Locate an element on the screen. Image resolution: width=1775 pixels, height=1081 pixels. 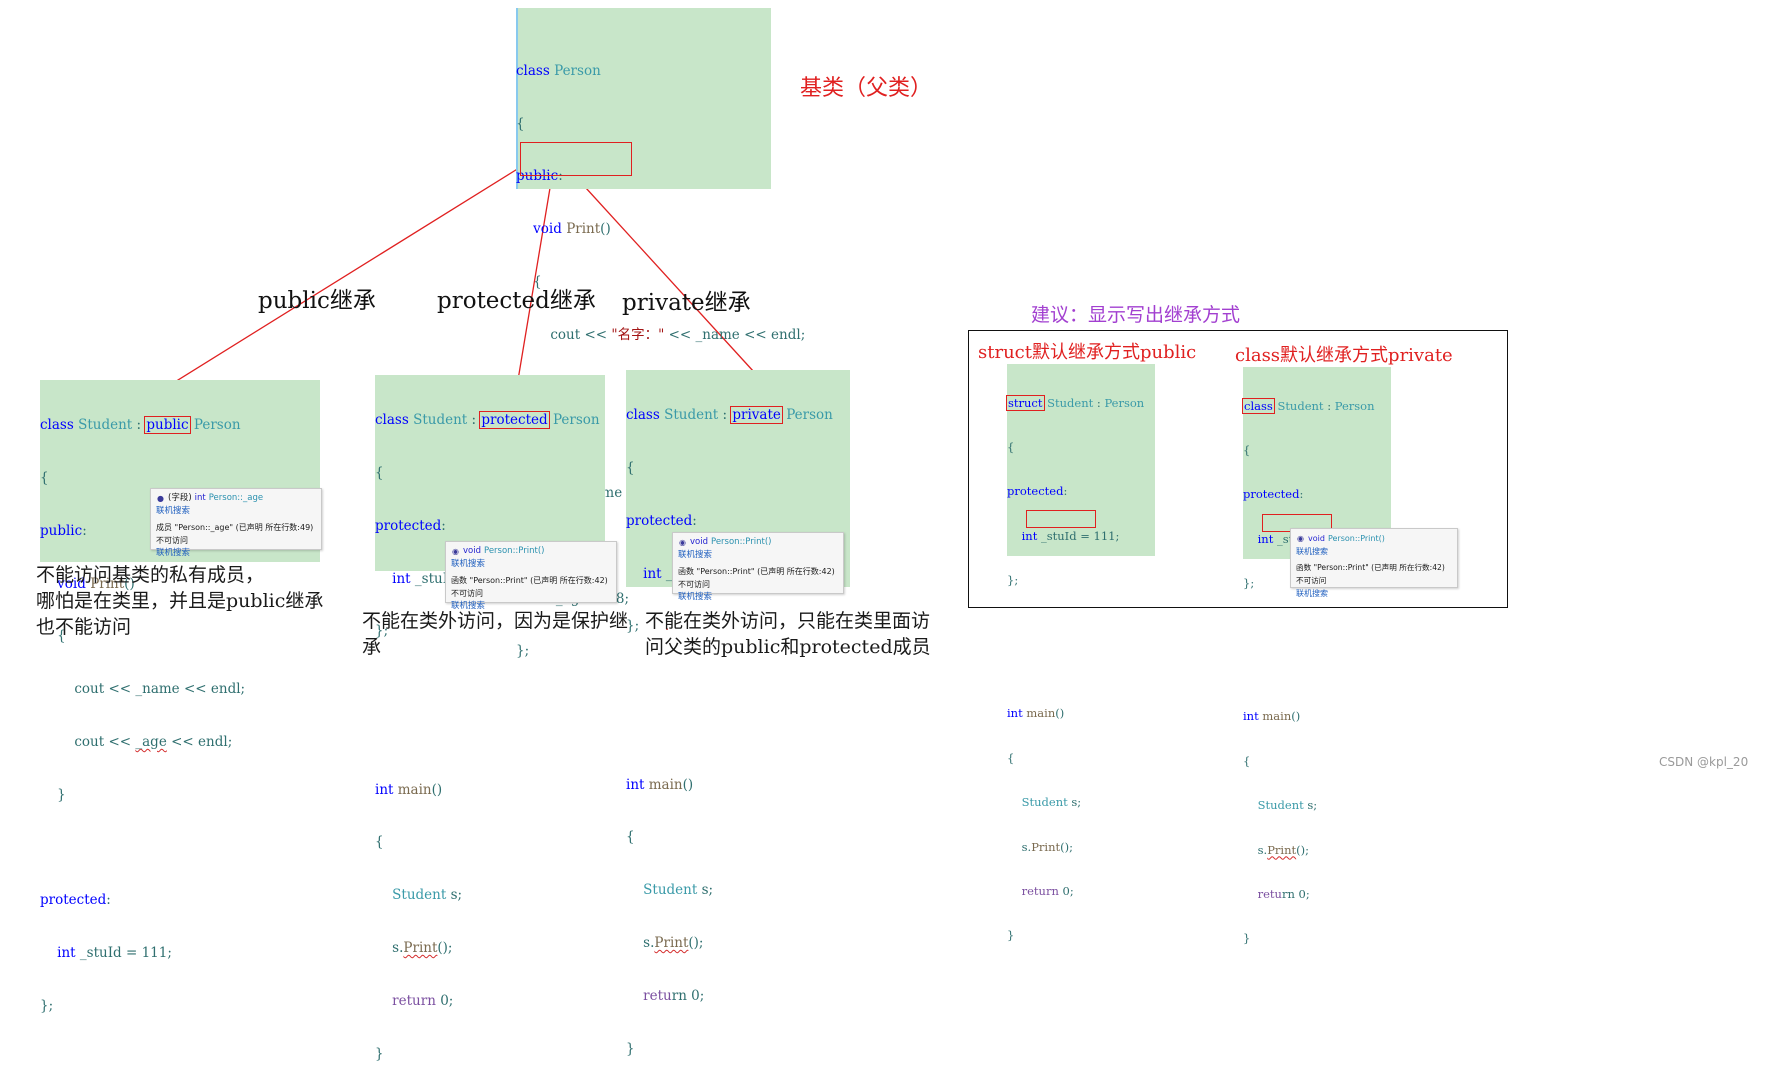
field-icon: ● is located at coordinates (160, 498).